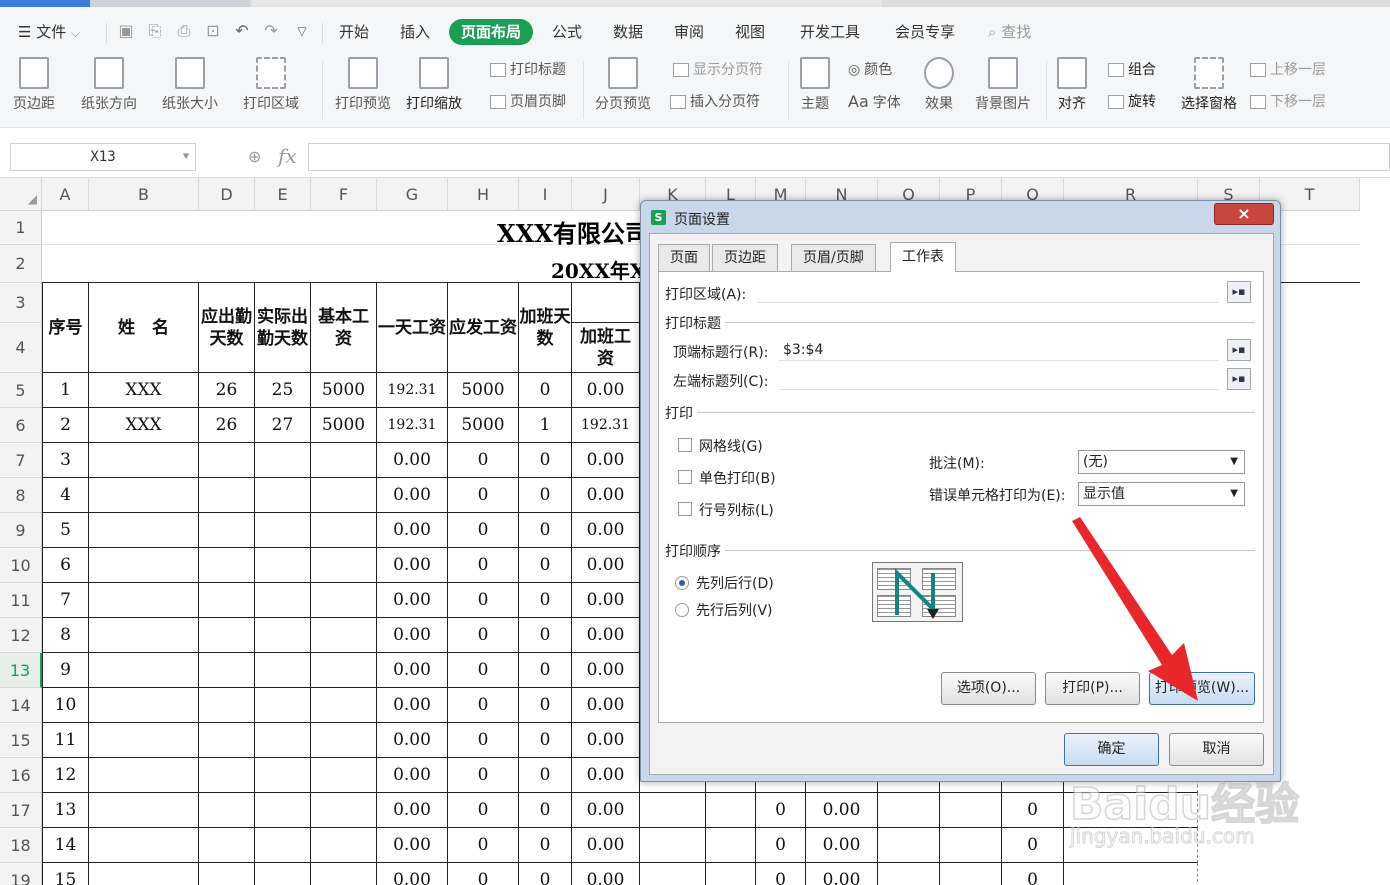 The width and height of the screenshot is (1390, 885). What do you see at coordinates (718, 70) in the screenshot?
I see `show-page-breaks-checkbox: 显示分页符` at bounding box center [718, 70].